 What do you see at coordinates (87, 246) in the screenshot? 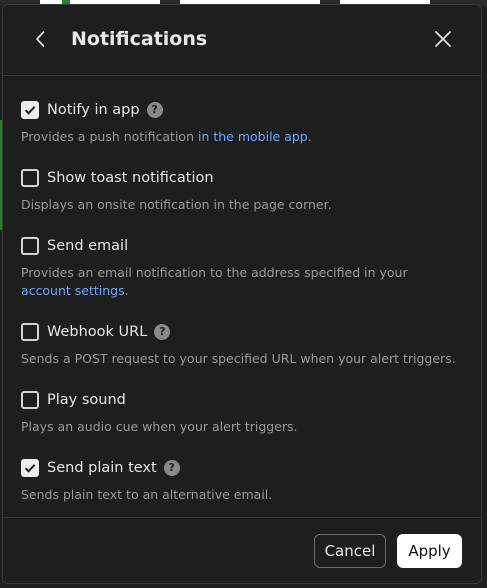
I see `option-label: Send email` at bounding box center [87, 246].